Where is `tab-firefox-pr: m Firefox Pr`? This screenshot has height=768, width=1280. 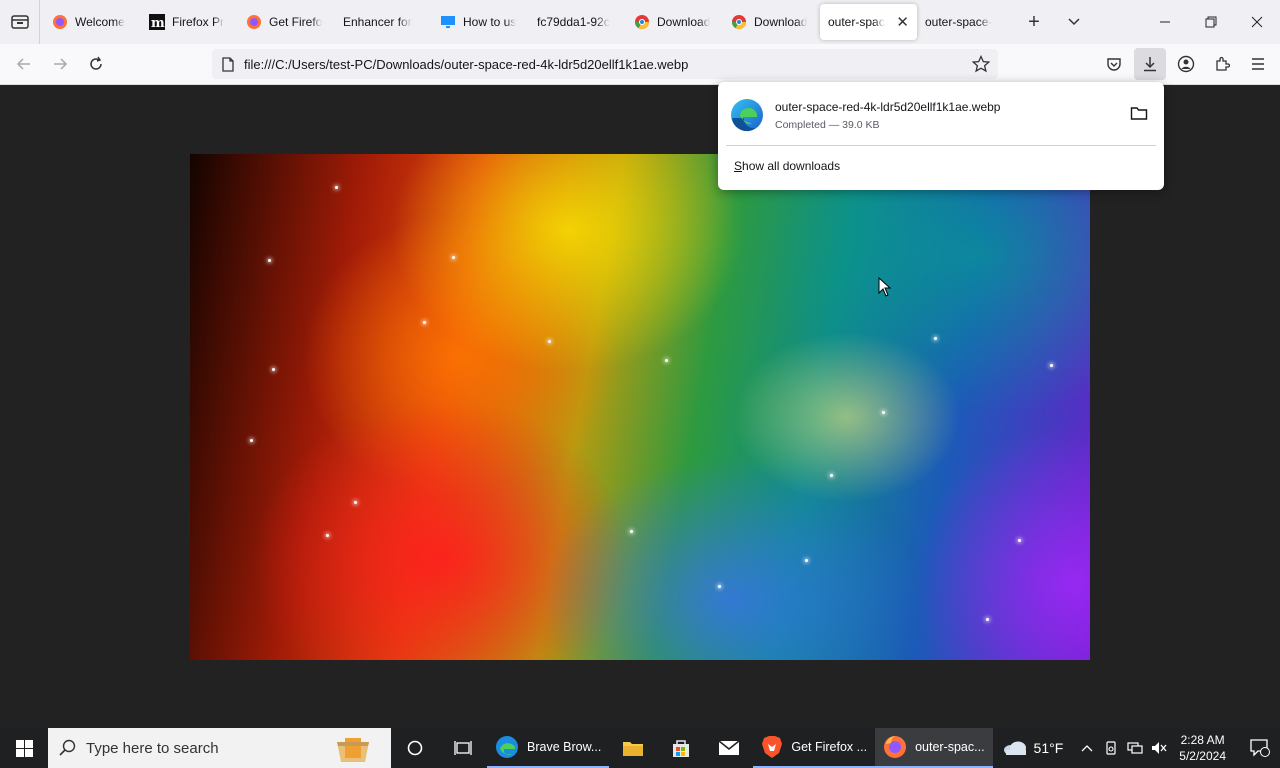 tab-firefox-pr: m Firefox Pr is located at coordinates (189, 22).